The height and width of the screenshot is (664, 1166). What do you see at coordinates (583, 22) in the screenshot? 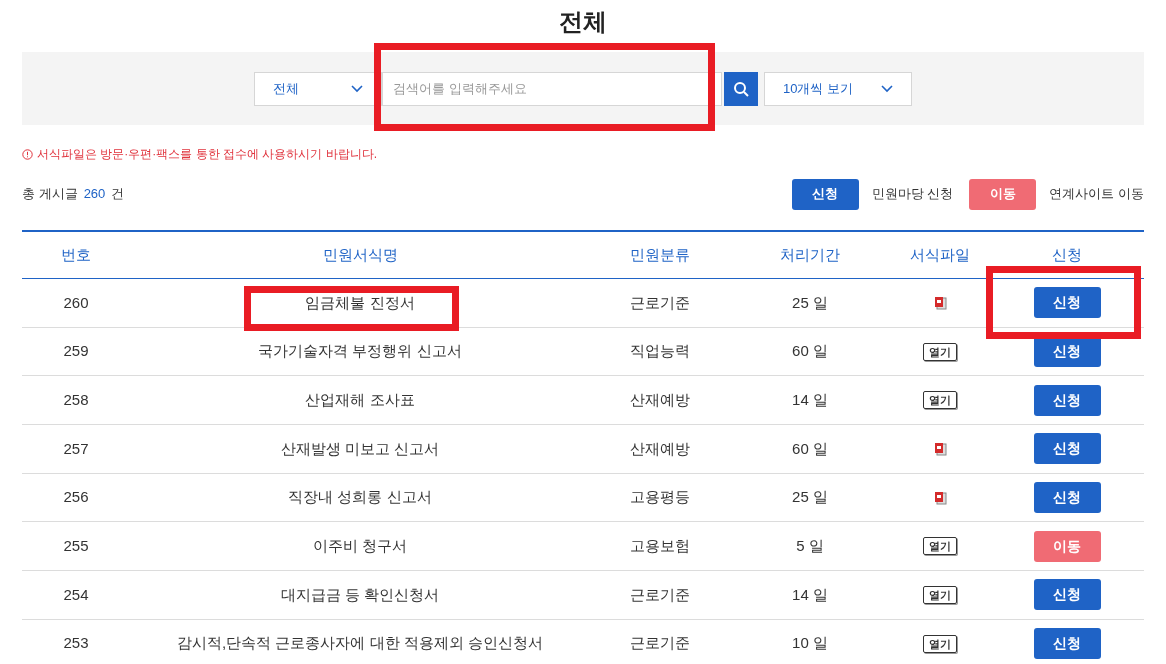
I see `page-title: 전체` at bounding box center [583, 22].